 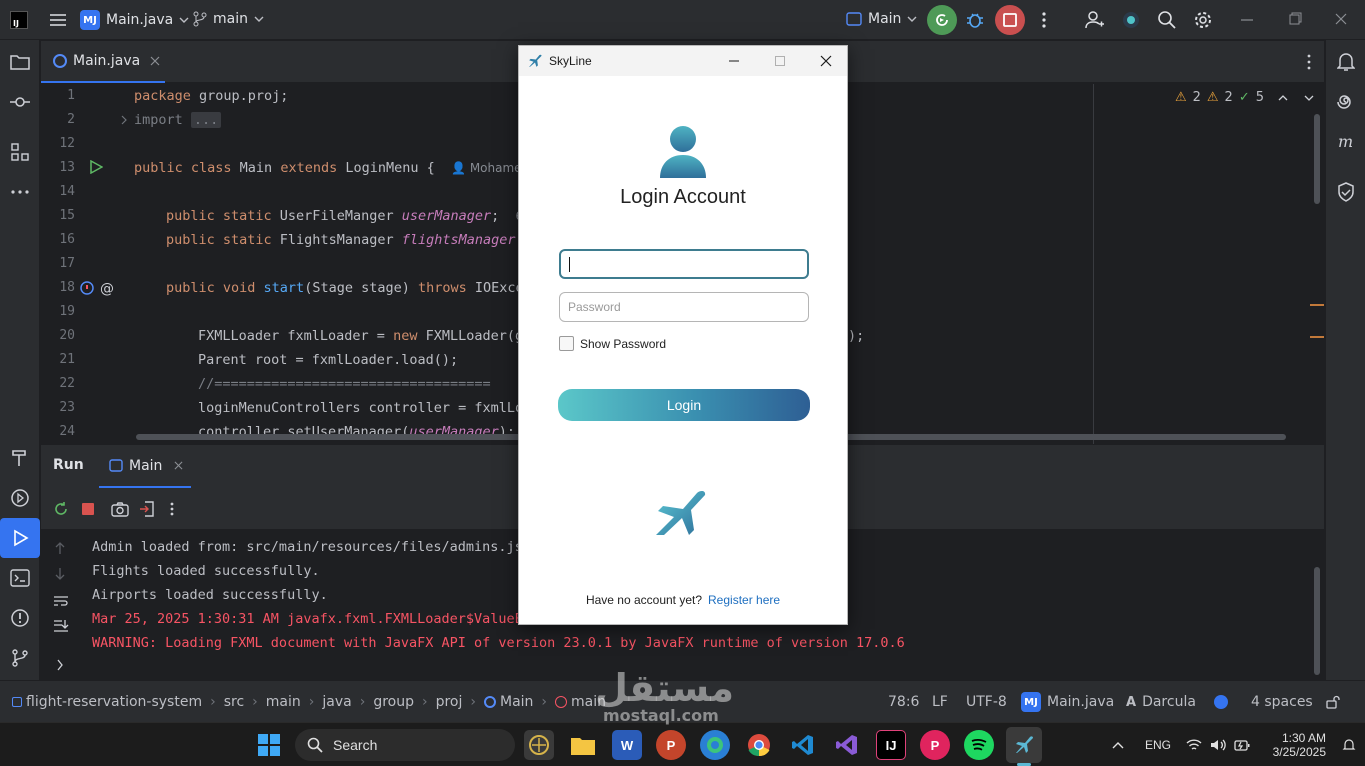 I want to click on build-tool-button, so click(x=20, y=458).